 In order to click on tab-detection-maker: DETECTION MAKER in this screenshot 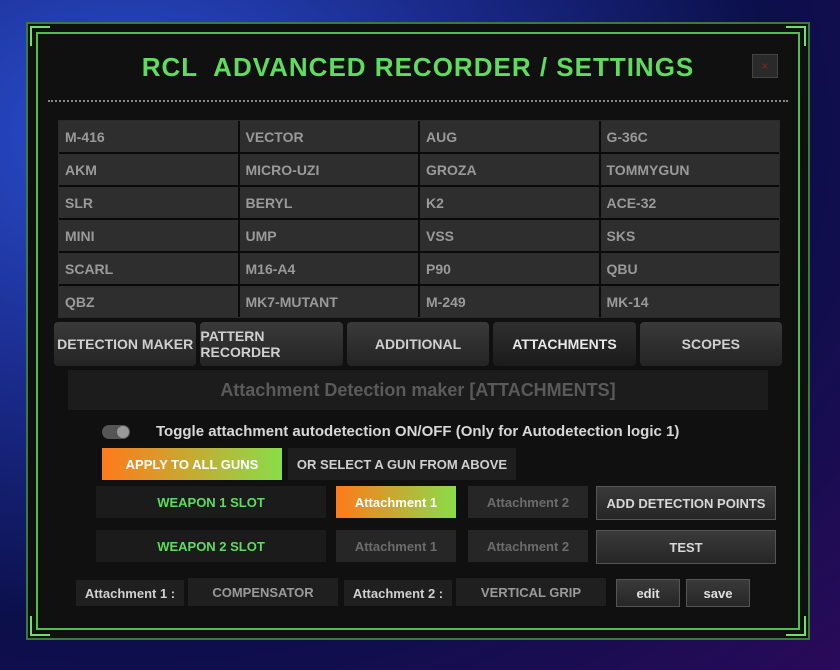, I will do `click(125, 344)`.